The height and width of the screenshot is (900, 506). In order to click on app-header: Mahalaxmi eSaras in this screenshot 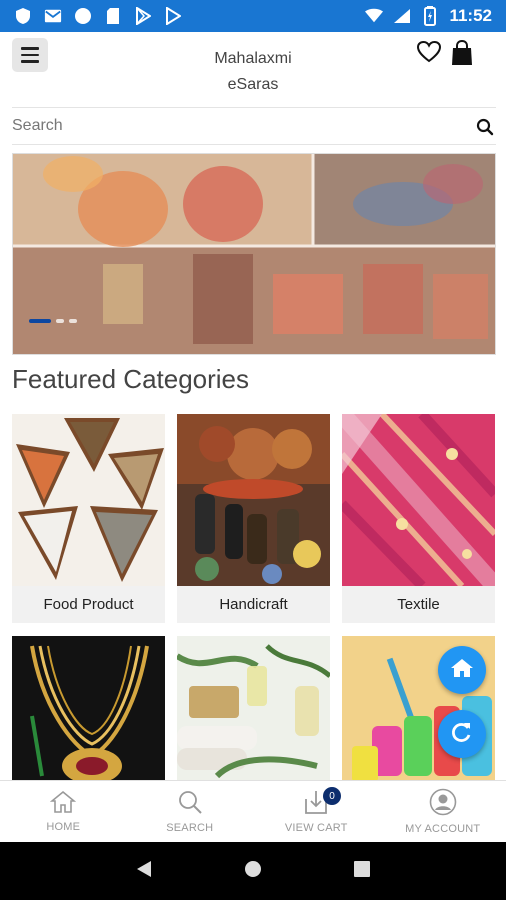, I will do `click(253, 68)`.